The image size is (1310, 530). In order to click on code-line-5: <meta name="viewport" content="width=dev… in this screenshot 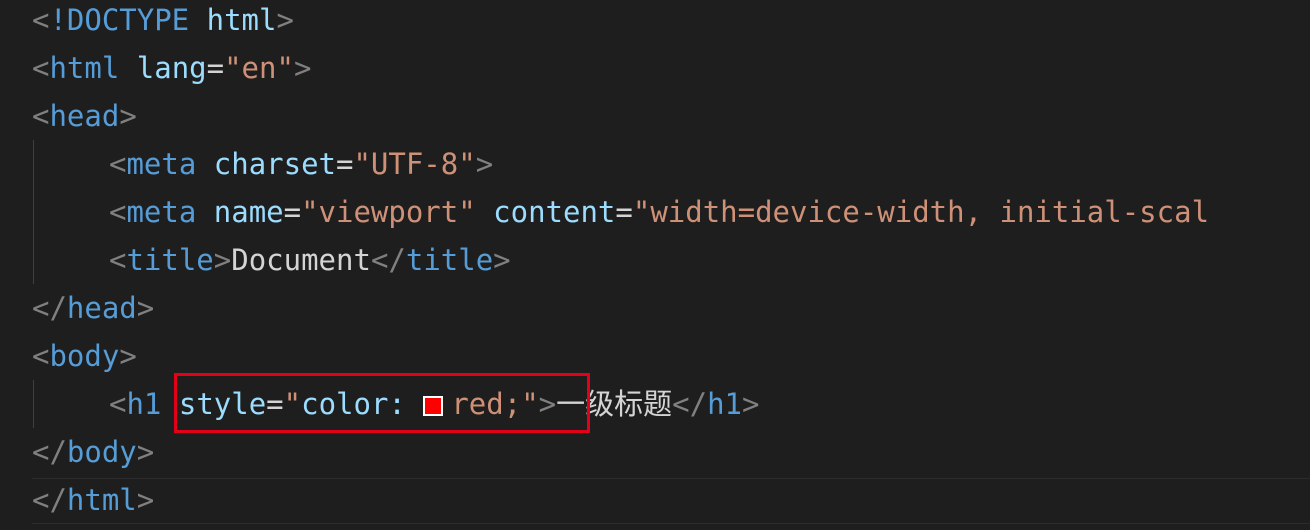, I will do `click(659, 212)`.